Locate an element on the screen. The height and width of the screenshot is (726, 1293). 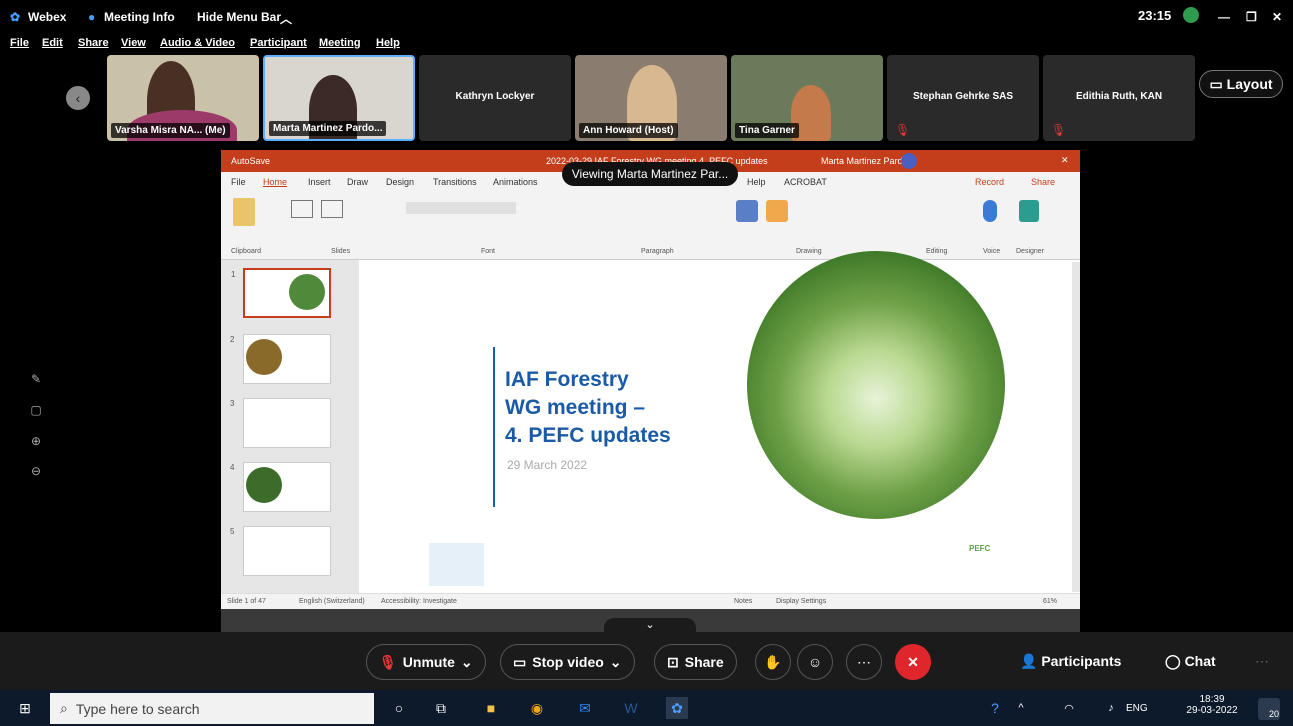
stop-video-button: ▭ Stop video ⌄ is located at coordinates (567, 662).